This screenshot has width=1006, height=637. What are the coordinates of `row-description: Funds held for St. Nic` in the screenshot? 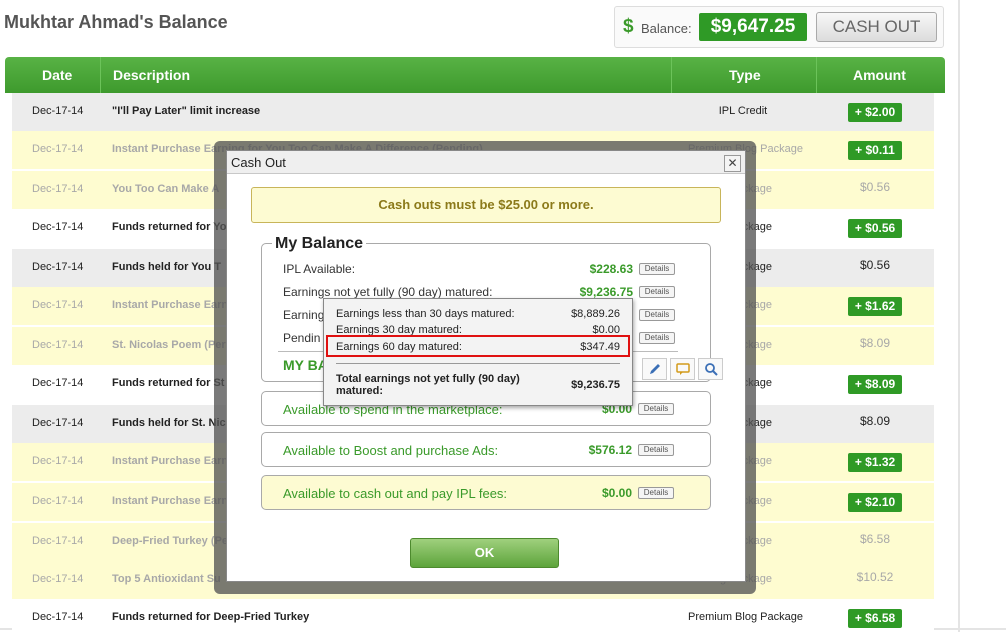 It's located at (169, 423).